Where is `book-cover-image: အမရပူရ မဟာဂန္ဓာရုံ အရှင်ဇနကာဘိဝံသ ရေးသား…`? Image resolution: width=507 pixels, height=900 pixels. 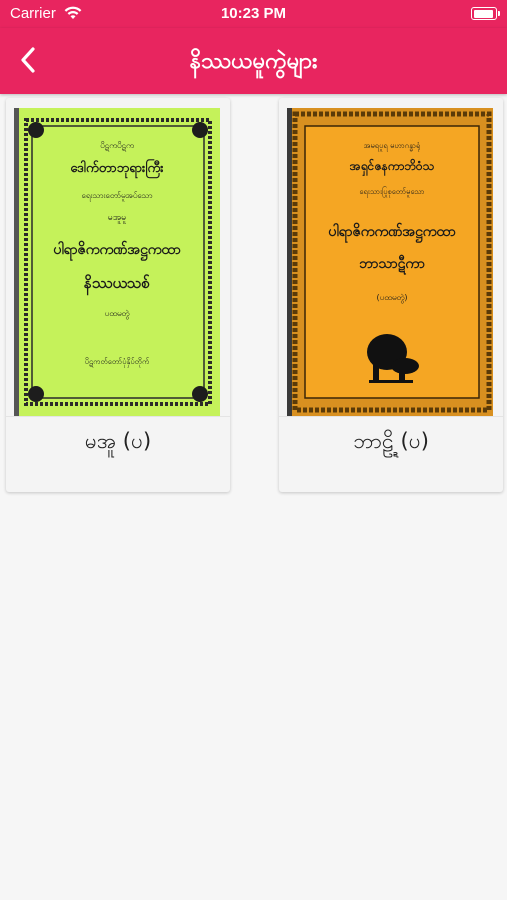
book-cover-image: အမရပူရ မဟာဂန္ဓာရုံ အရှင်ဇနကာဘိဝံသ ရေးသား… is located at coordinates (390, 262).